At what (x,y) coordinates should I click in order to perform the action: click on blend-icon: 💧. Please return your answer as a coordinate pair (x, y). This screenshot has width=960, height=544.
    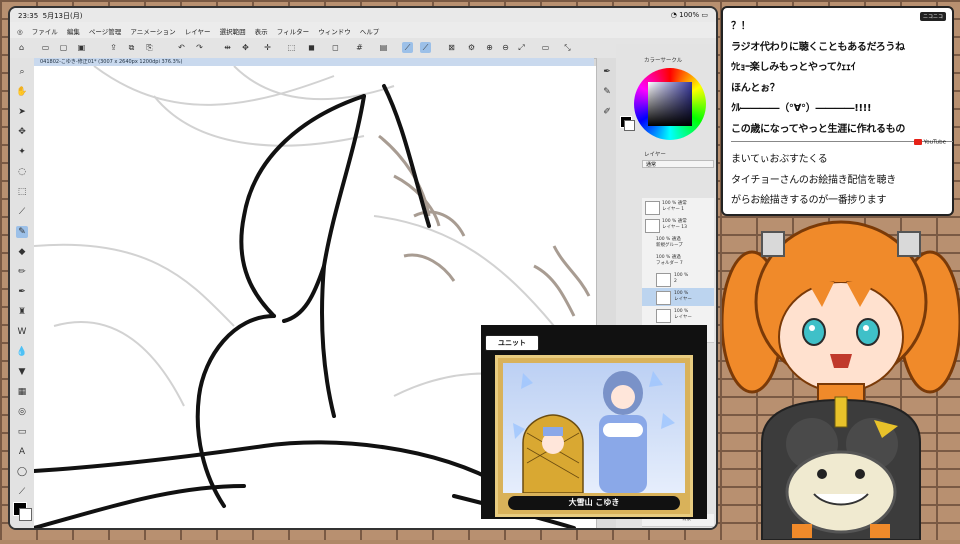
    Looking at the image, I should click on (22, 352).